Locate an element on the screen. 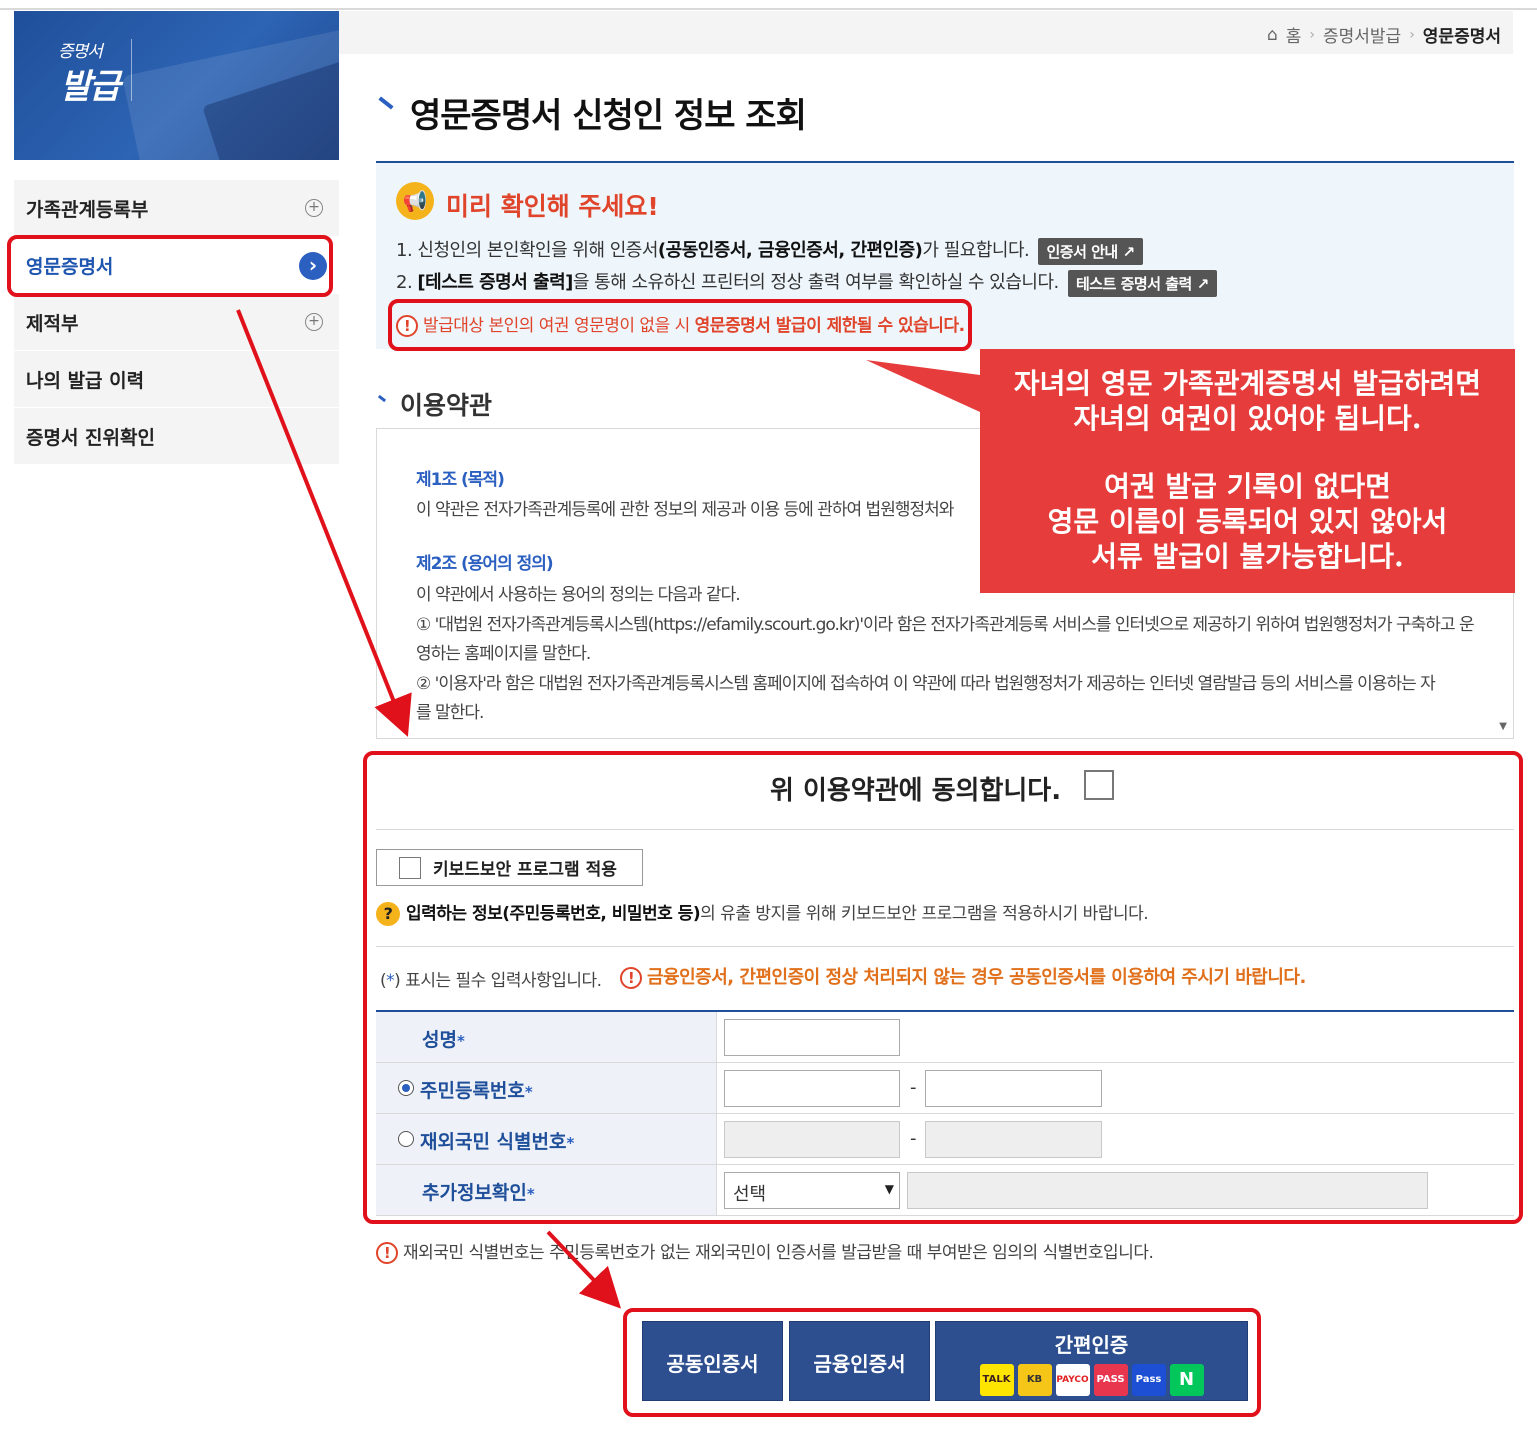 The image size is (1537, 1432). callout-line-5: 서류 발급이 불가능합니다. is located at coordinates (1247, 556).